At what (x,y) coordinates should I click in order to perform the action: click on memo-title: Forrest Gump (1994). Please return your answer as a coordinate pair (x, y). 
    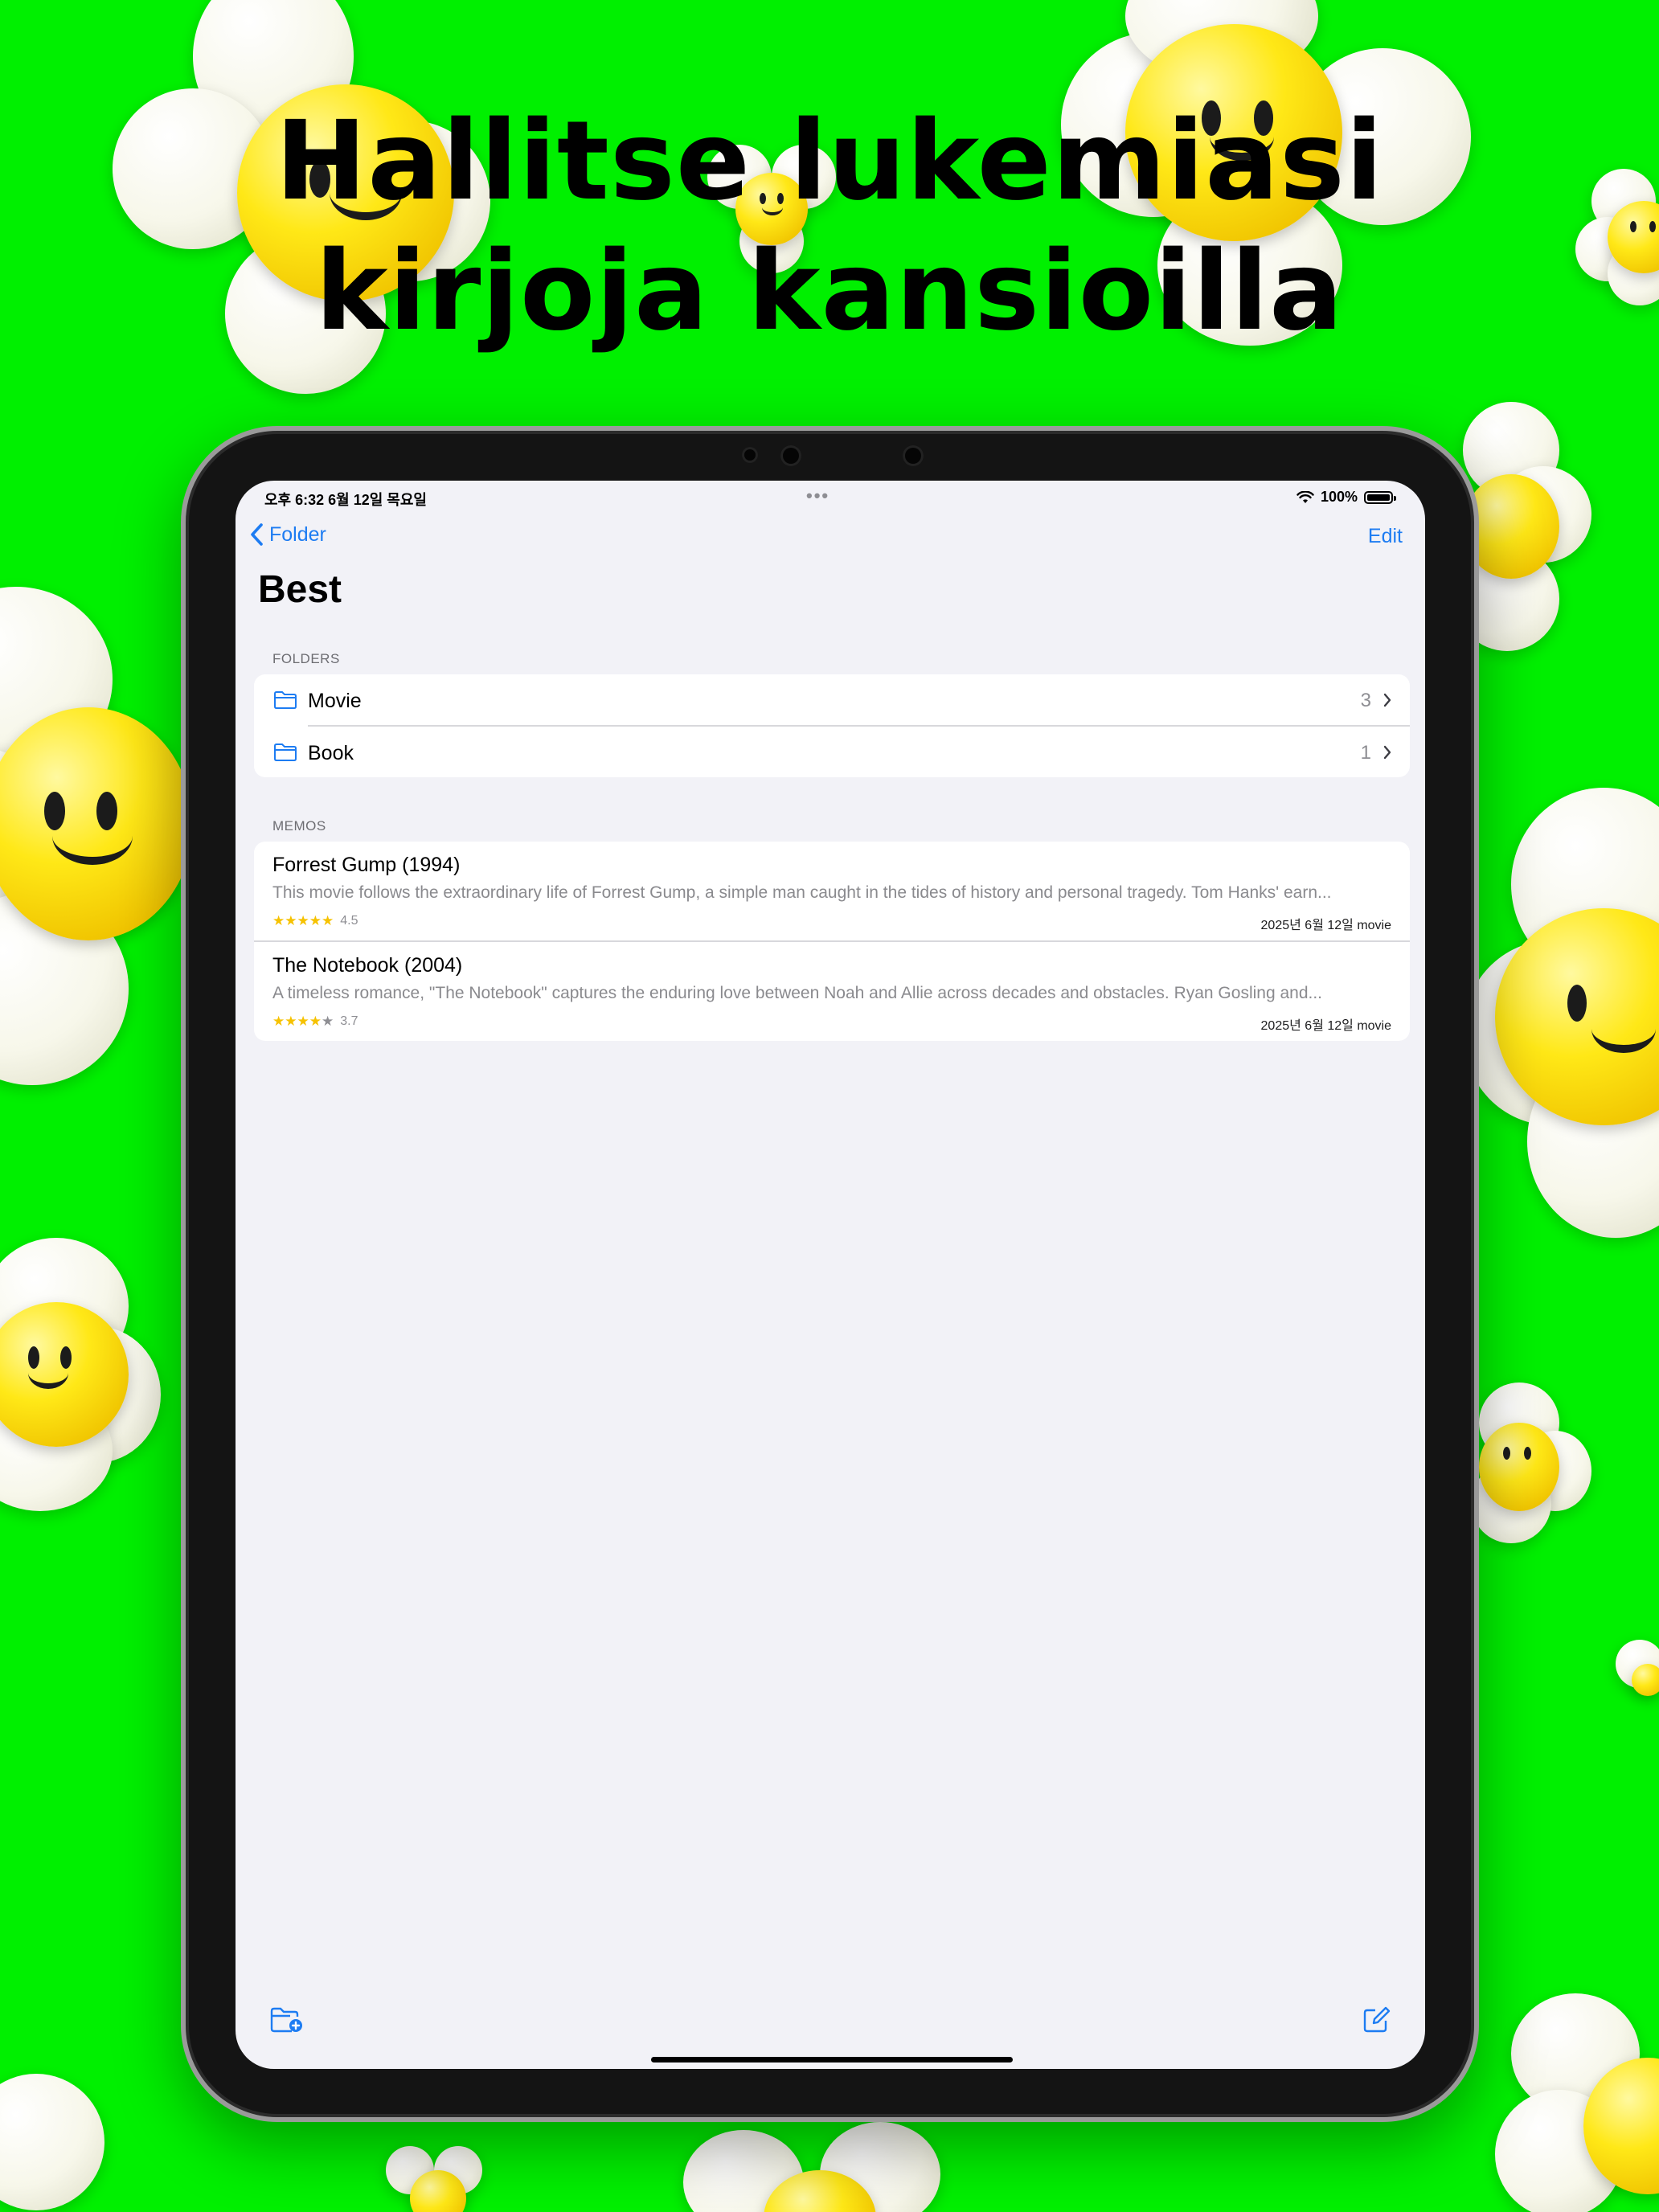
    Looking at the image, I should click on (366, 865).